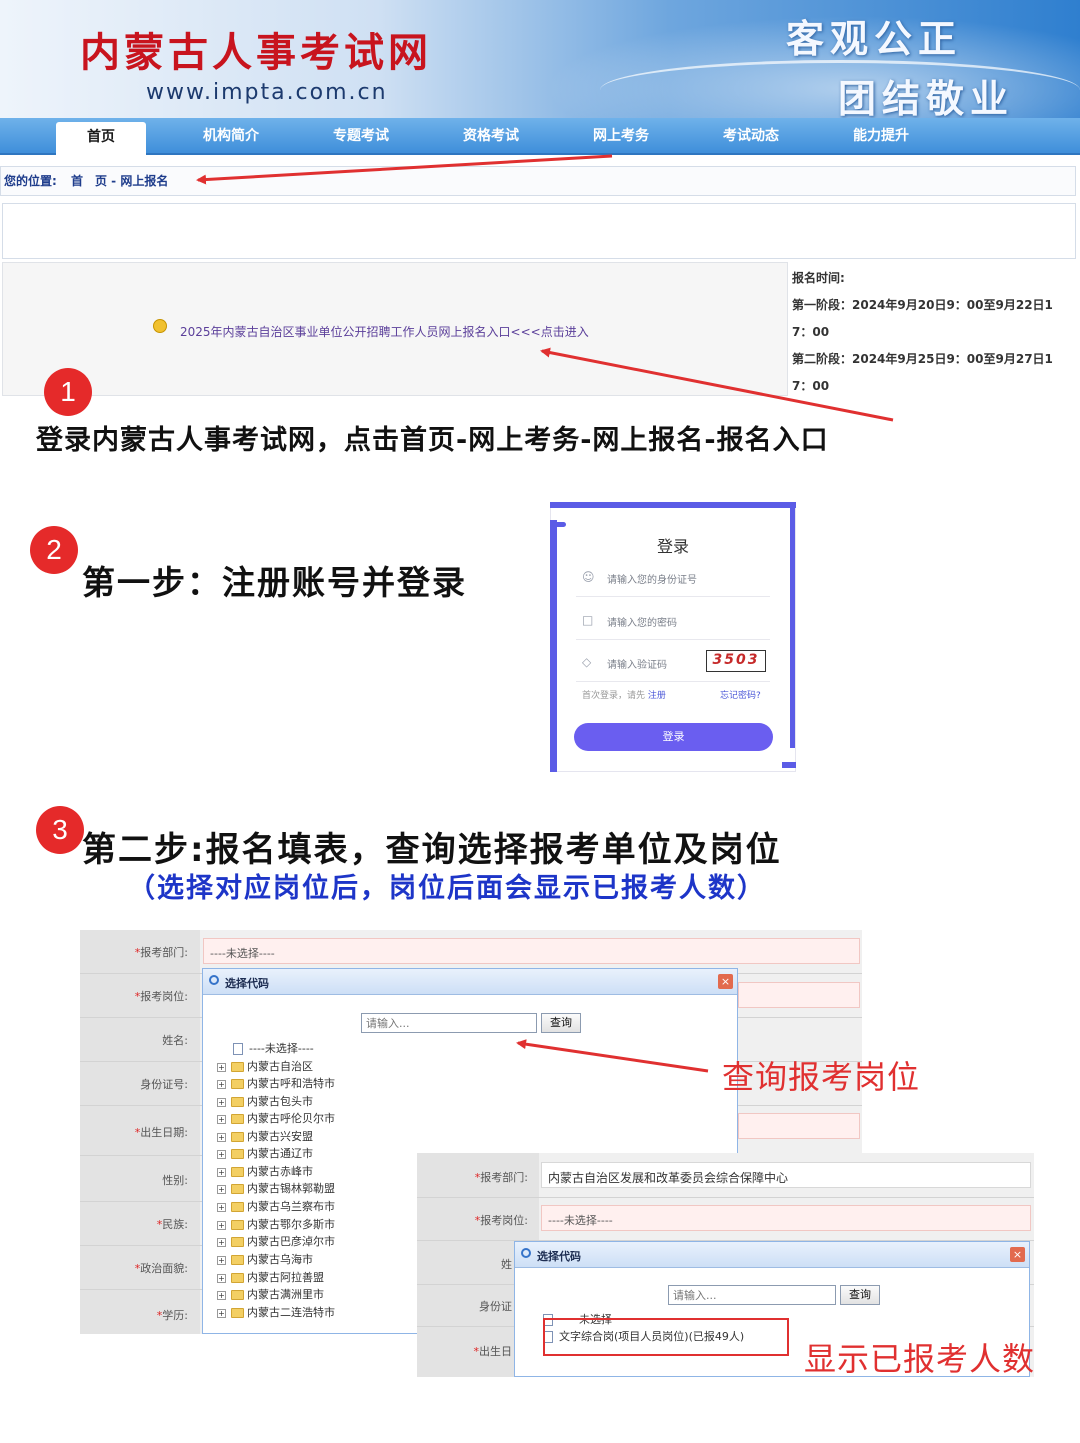 The image size is (1080, 1443). Describe the element at coordinates (134, 1180) in the screenshot. I see `label-gender: 性别:` at that location.